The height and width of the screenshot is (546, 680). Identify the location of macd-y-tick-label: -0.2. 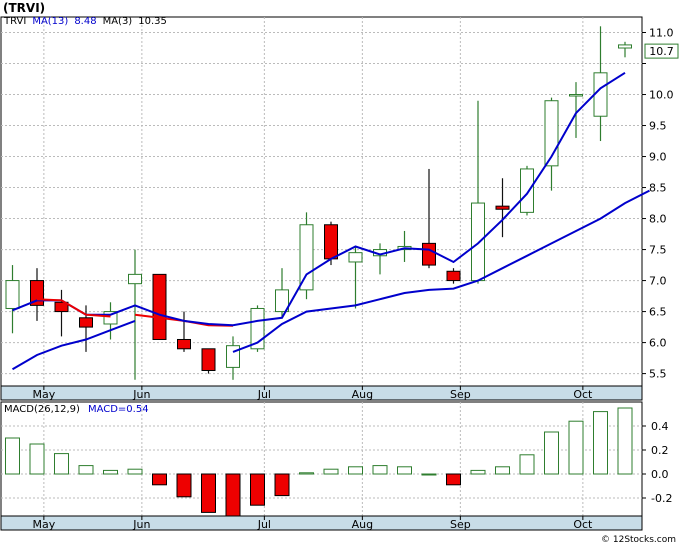
(661, 498).